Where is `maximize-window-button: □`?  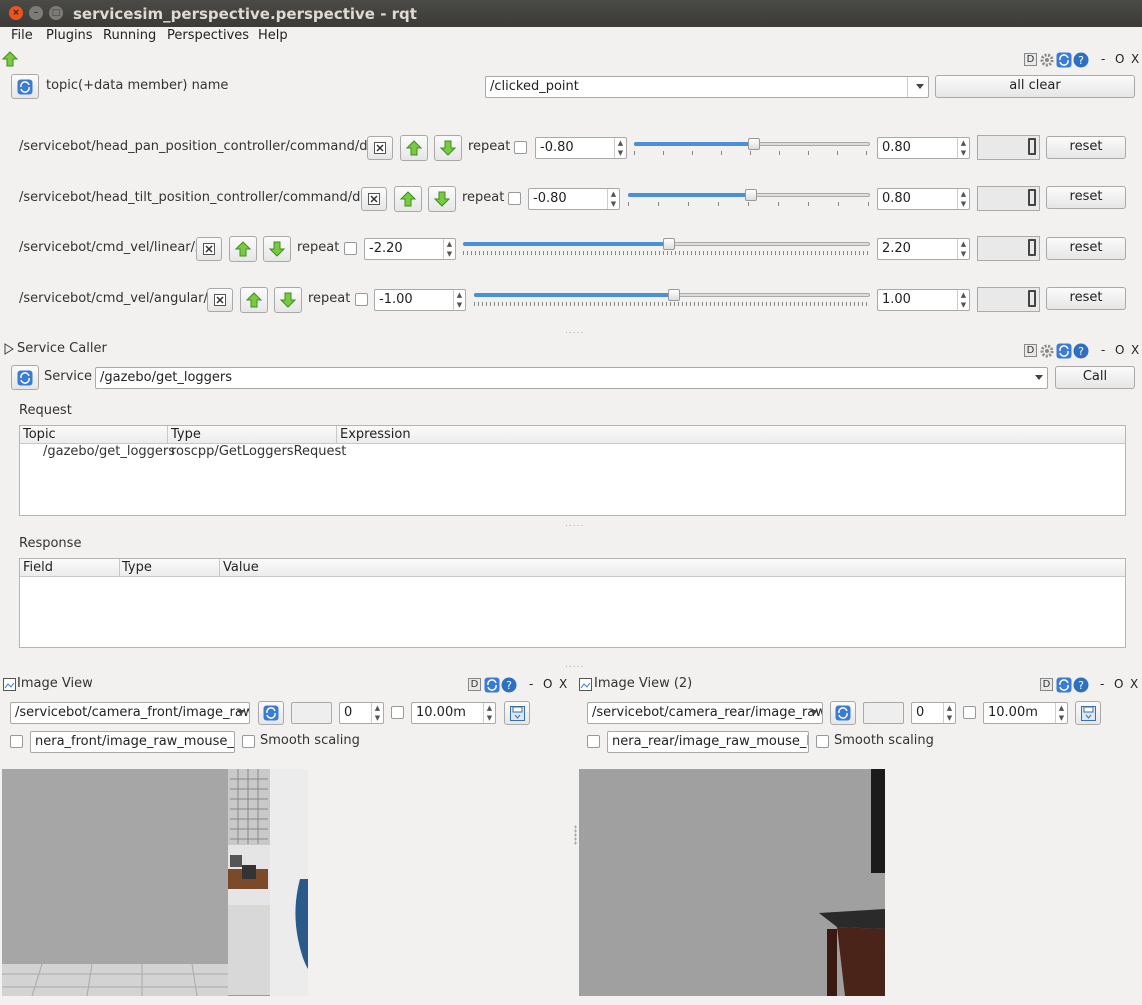
maximize-window-button: □ is located at coordinates (56, 13).